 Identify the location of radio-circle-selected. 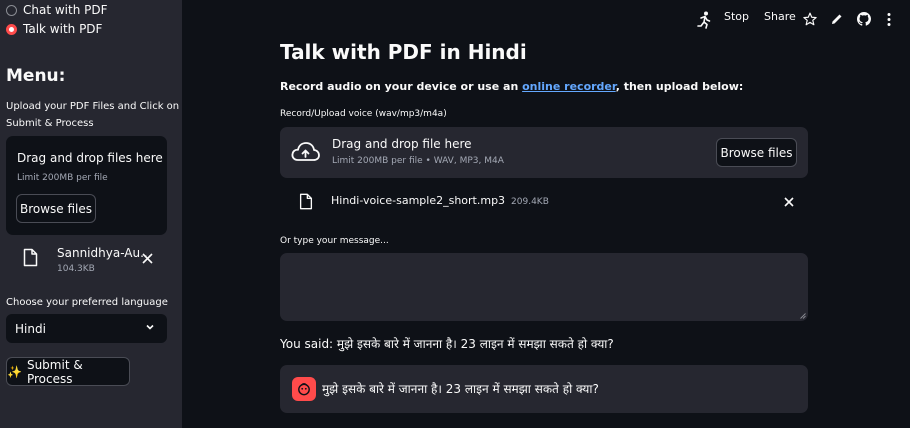
(11, 29).